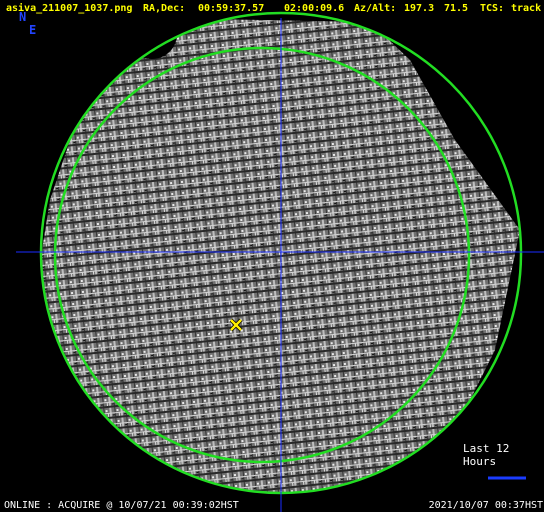 Image resolution: width=544 pixels, height=512 pixels. I want to click on legend-label: Last 12 Hours, so click(486, 455).